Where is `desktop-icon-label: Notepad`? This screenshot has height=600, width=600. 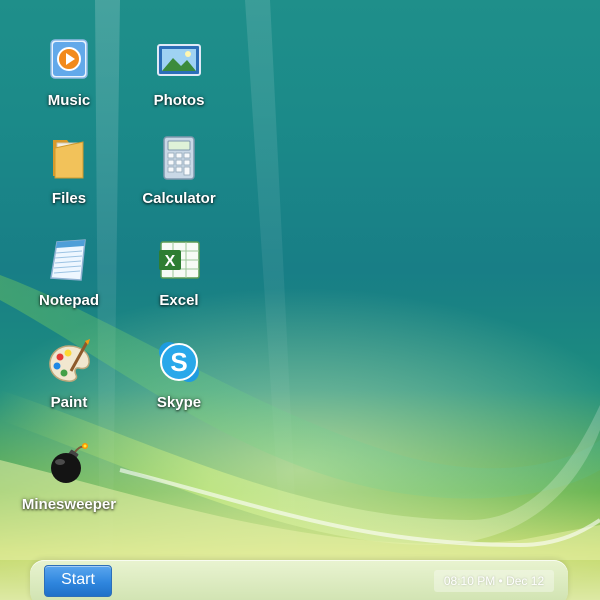 desktop-icon-label: Notepad is located at coordinates (69, 300).